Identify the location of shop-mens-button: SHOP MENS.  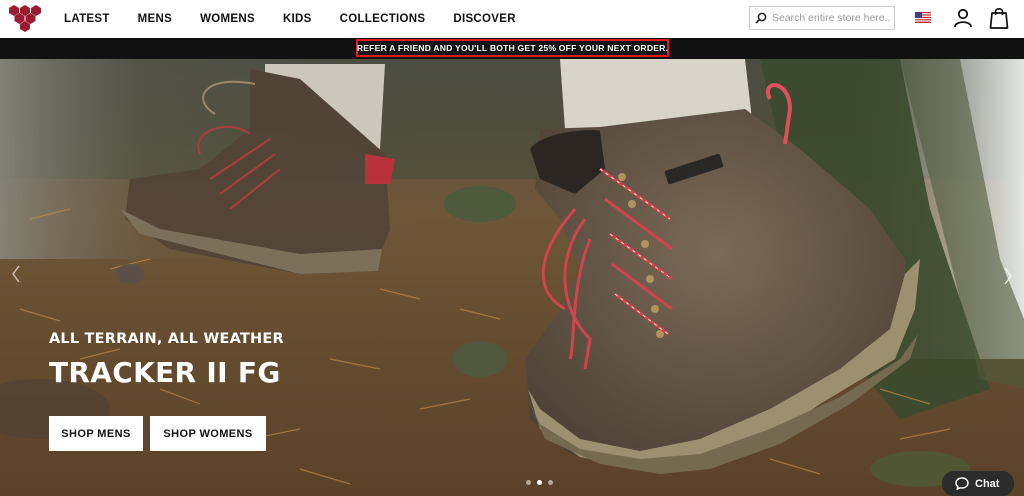
(96, 433).